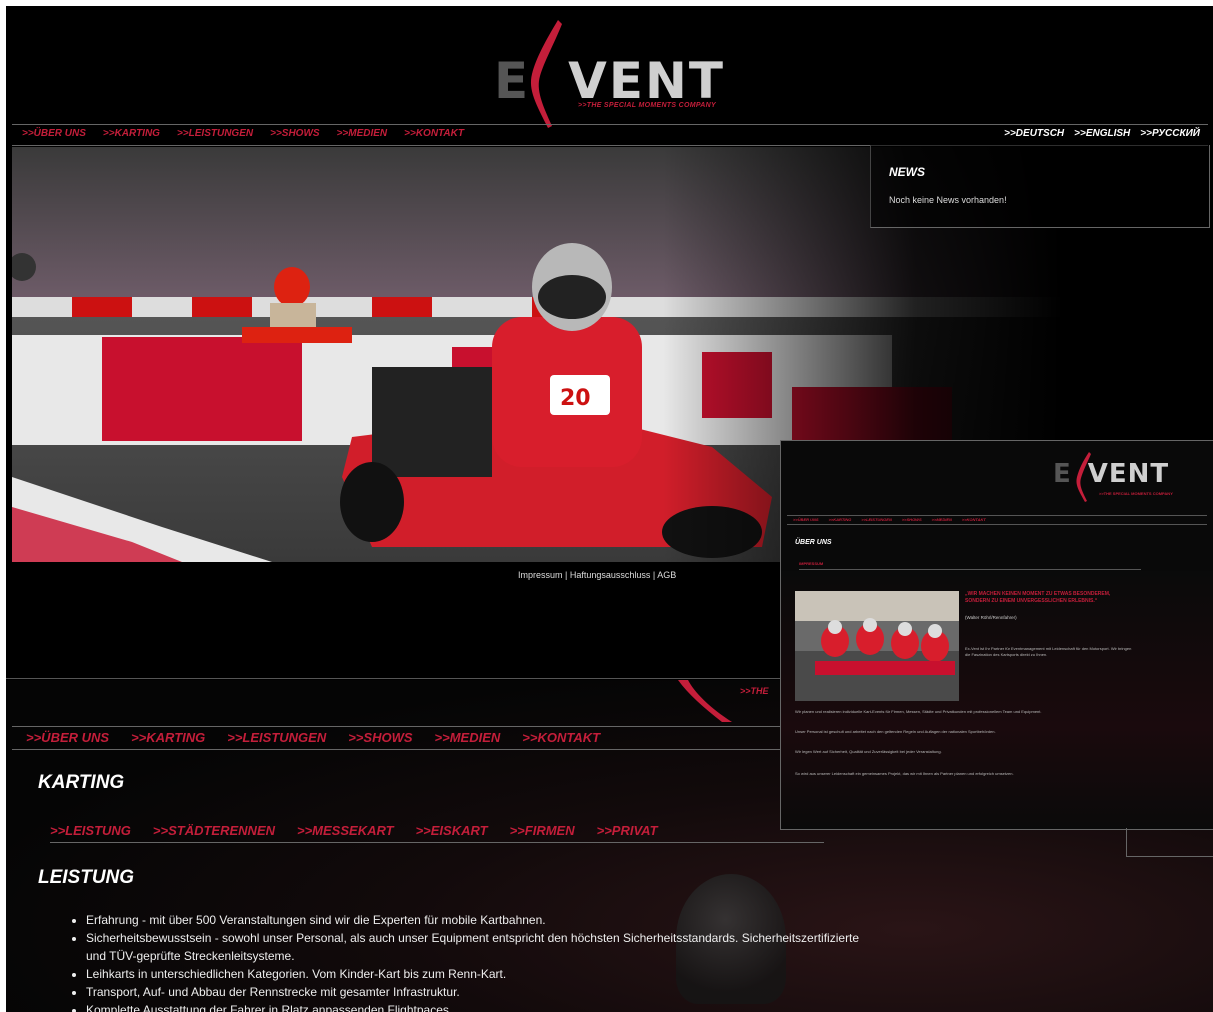 The image size is (1213, 1012). What do you see at coordinates (276, 737) in the screenshot?
I see `nav2-leistungen: >>LEISTUNGEN` at bounding box center [276, 737].